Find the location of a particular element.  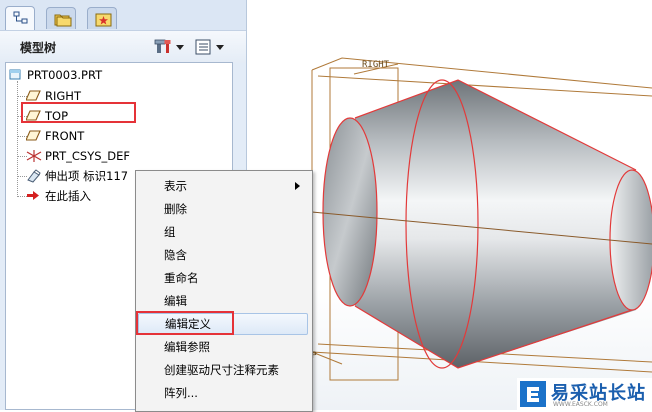

model-tree-icon is located at coordinates (20, 17).